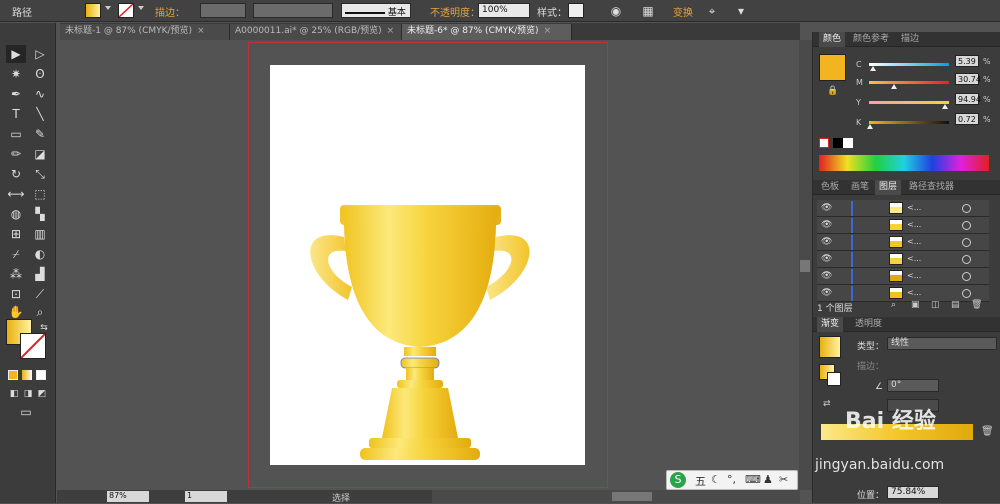 The width and height of the screenshot is (1000, 504). What do you see at coordinates (455, 11) in the screenshot?
I see `opacity-label: 不透明度：` at bounding box center [455, 11].